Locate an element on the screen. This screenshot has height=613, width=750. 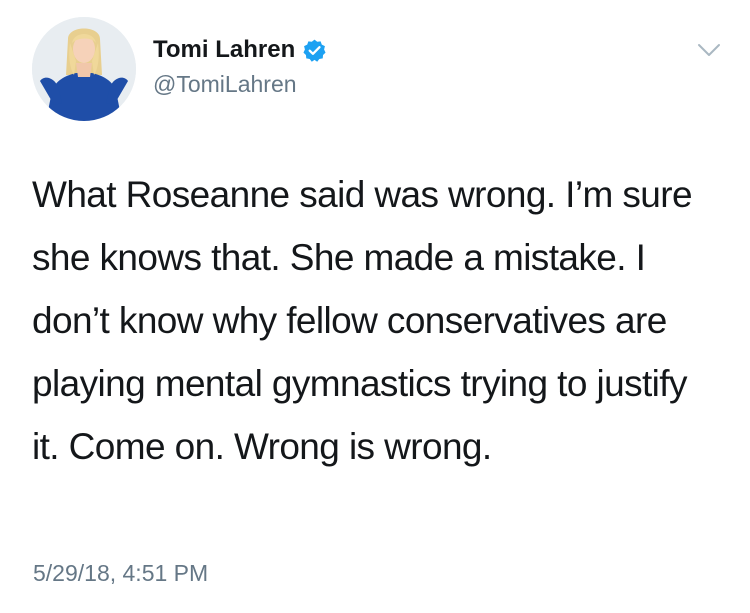
profile-photo-icon is located at coordinates (84, 69).